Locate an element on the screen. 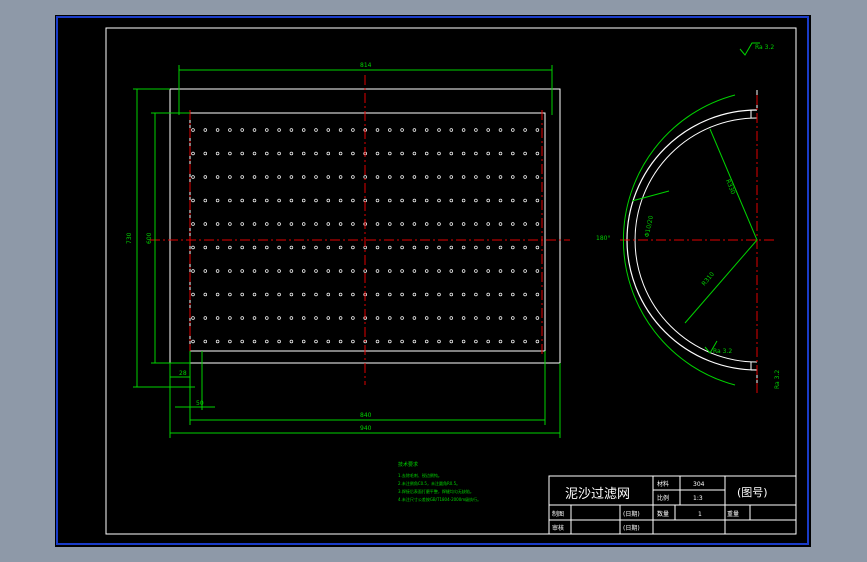  checked-date: (日期) is located at coordinates (631, 528).